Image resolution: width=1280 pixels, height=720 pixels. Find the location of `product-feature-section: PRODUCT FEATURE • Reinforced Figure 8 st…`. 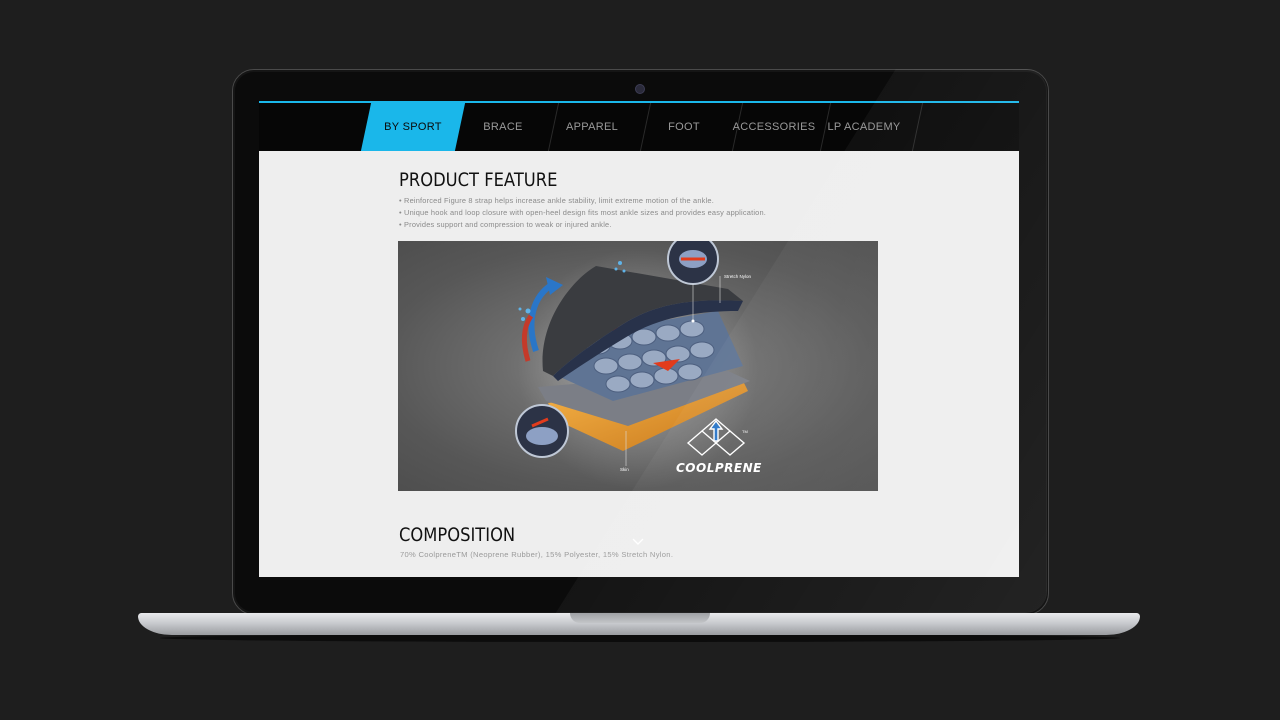

product-feature-section: PRODUCT FEATURE • Reinforced Figure 8 st… is located at coordinates (639, 200).